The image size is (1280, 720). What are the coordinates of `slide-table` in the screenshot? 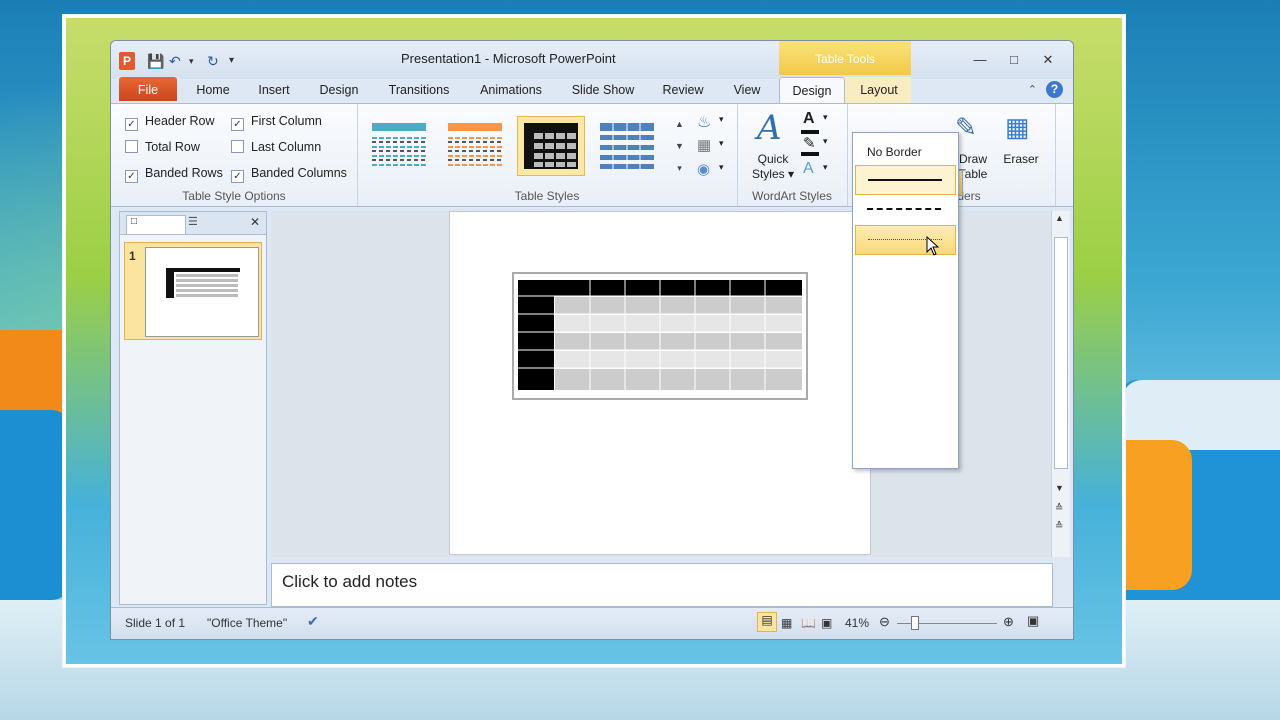 It's located at (660, 336).